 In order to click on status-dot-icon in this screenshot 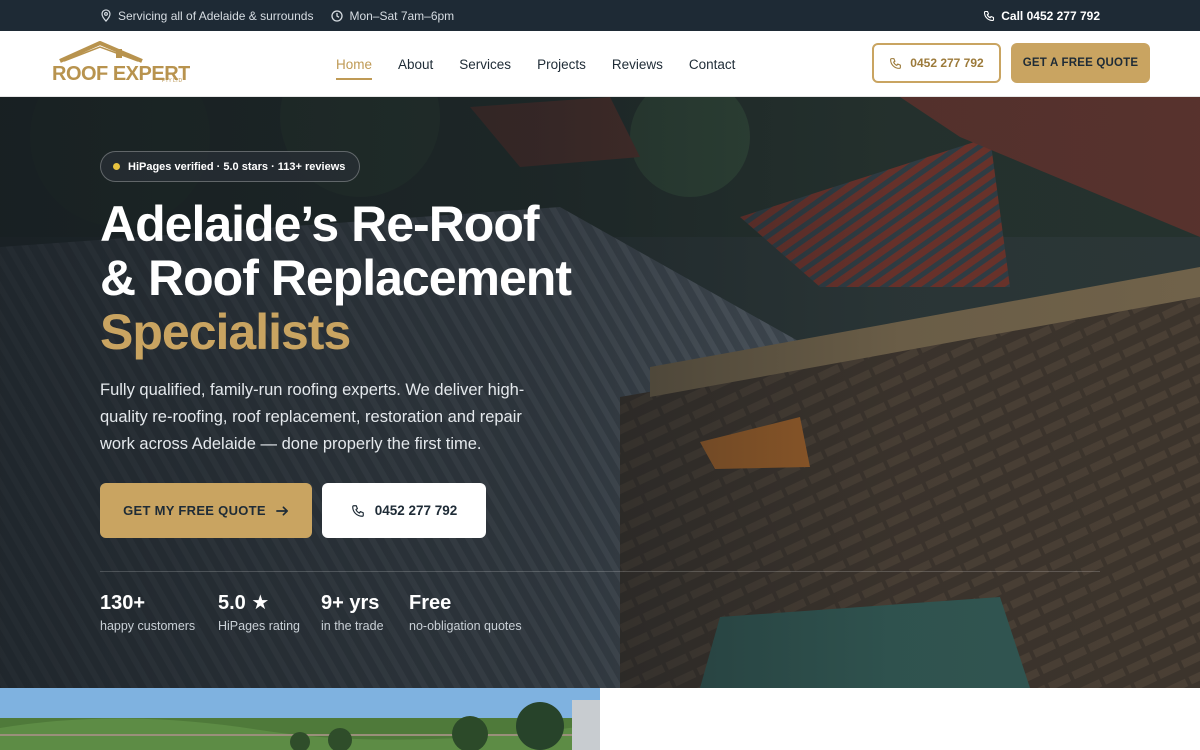, I will do `click(116, 166)`.